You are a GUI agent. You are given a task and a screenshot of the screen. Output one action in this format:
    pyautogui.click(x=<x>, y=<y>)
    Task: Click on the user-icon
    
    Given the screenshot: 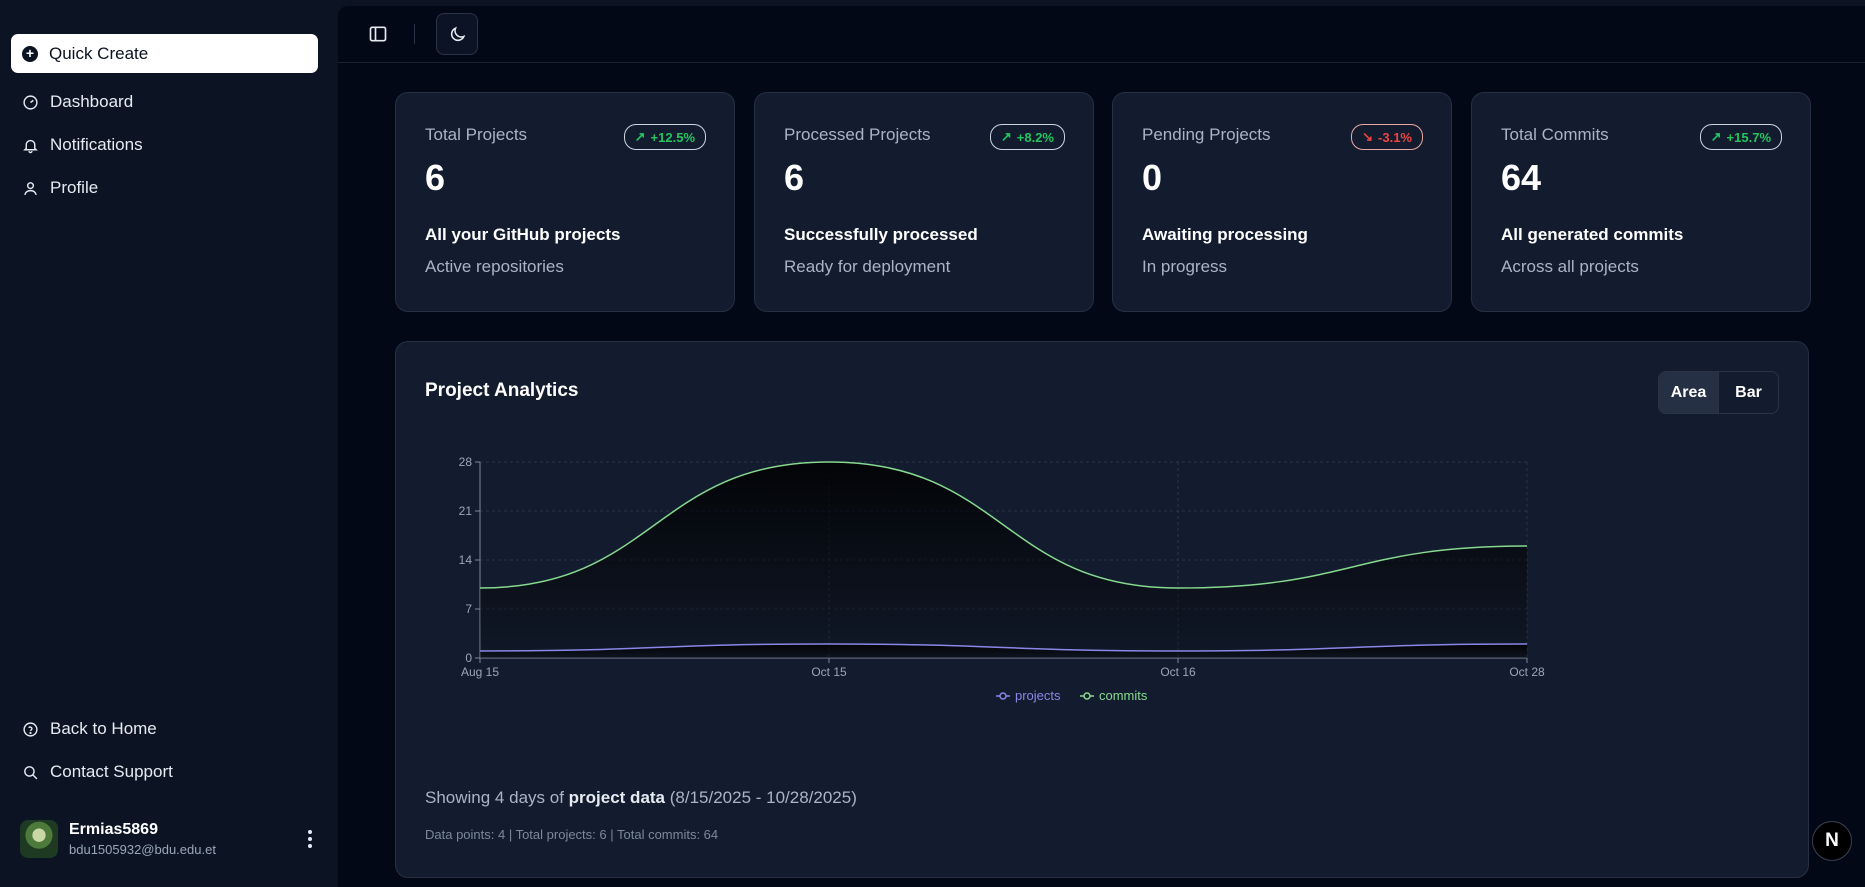 What is the action you would take?
    pyautogui.click(x=30, y=188)
    